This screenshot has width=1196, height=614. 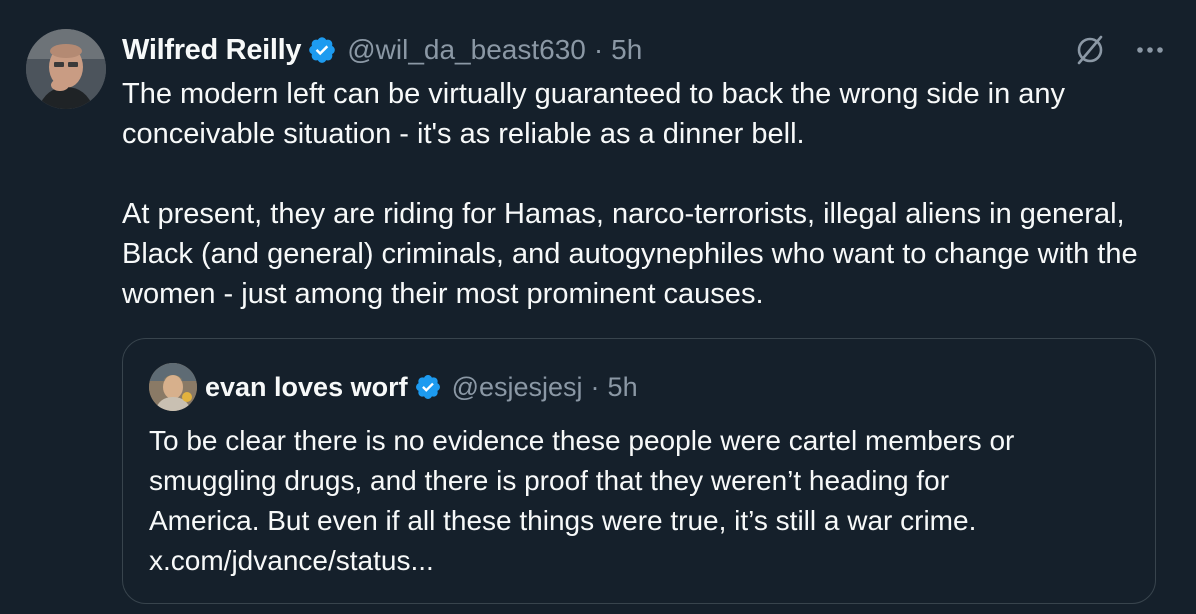 What do you see at coordinates (212, 50) in the screenshot?
I see `author-display-name: Wilfred Reilly` at bounding box center [212, 50].